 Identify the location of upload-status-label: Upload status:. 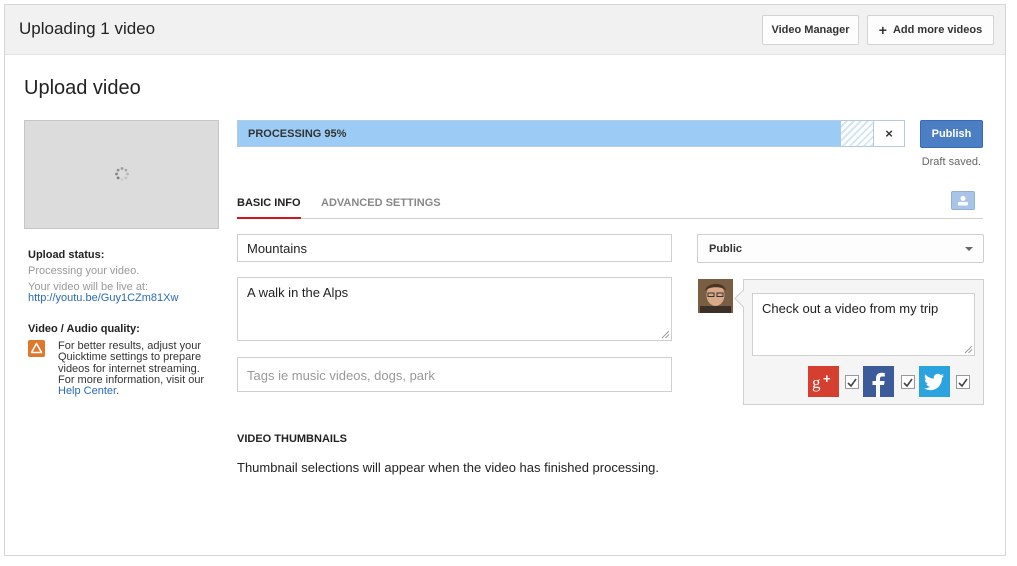
(66, 255).